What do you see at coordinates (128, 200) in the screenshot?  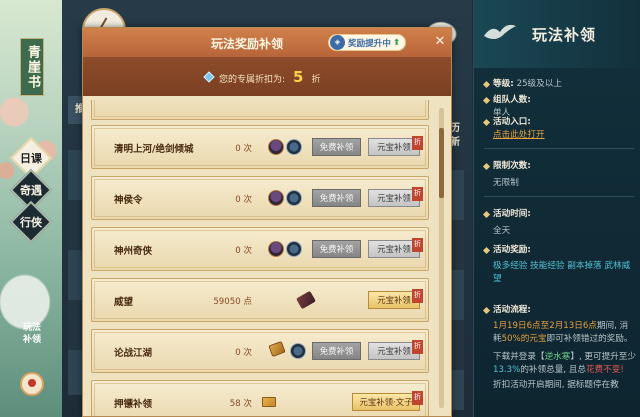 I see `activity-name: 神侯令` at bounding box center [128, 200].